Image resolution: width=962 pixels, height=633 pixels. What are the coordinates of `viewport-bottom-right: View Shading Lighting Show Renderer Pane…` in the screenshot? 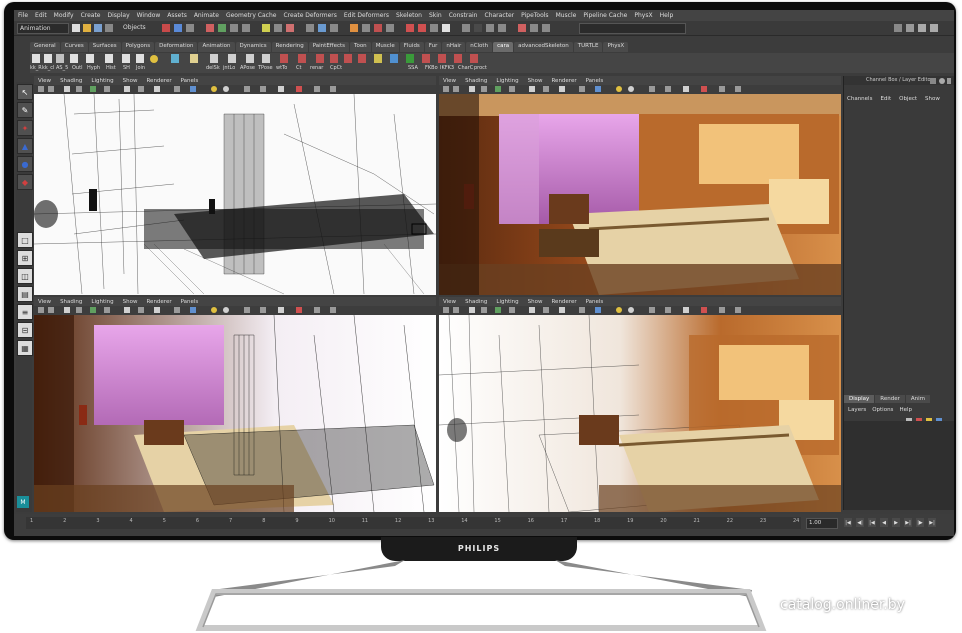 It's located at (640, 404).